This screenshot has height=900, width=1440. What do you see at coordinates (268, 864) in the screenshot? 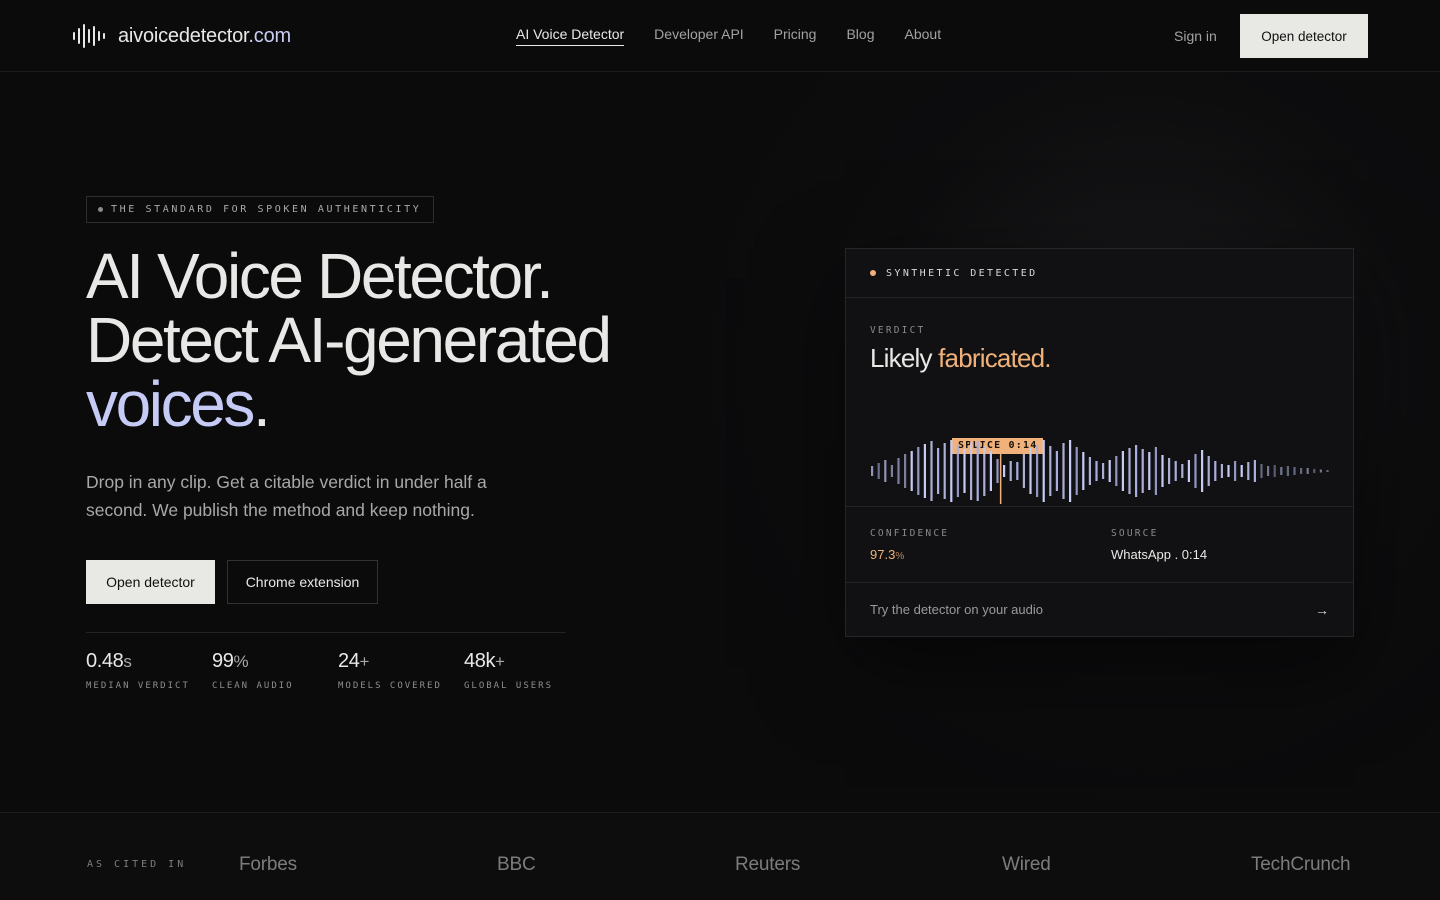
I see `outlet-logo-forbes: Forbes` at bounding box center [268, 864].